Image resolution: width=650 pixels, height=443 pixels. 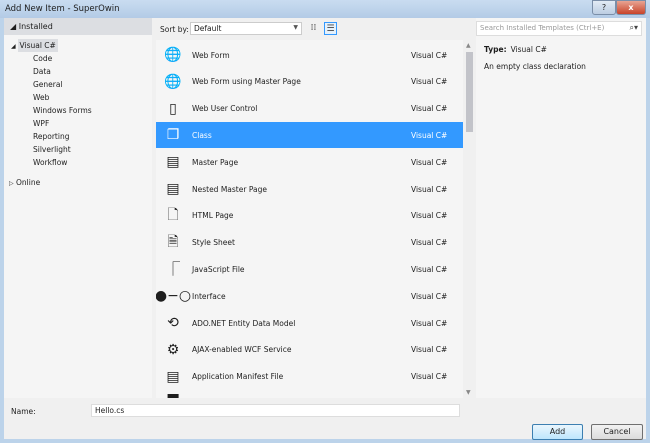 I want to click on template-name: Application Manifest File, so click(x=238, y=377).